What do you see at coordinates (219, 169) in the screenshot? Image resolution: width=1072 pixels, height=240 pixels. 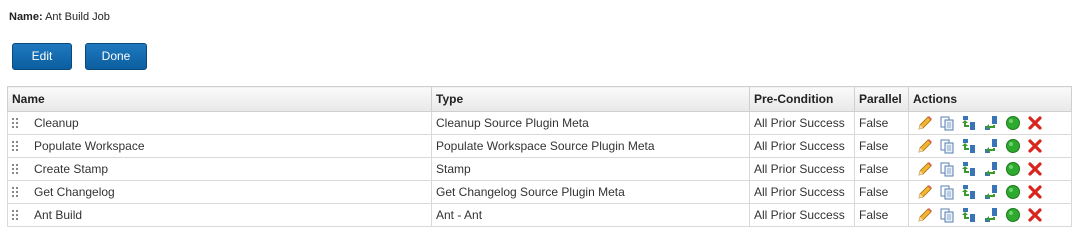 I see `cell-name: Create Stamp` at bounding box center [219, 169].